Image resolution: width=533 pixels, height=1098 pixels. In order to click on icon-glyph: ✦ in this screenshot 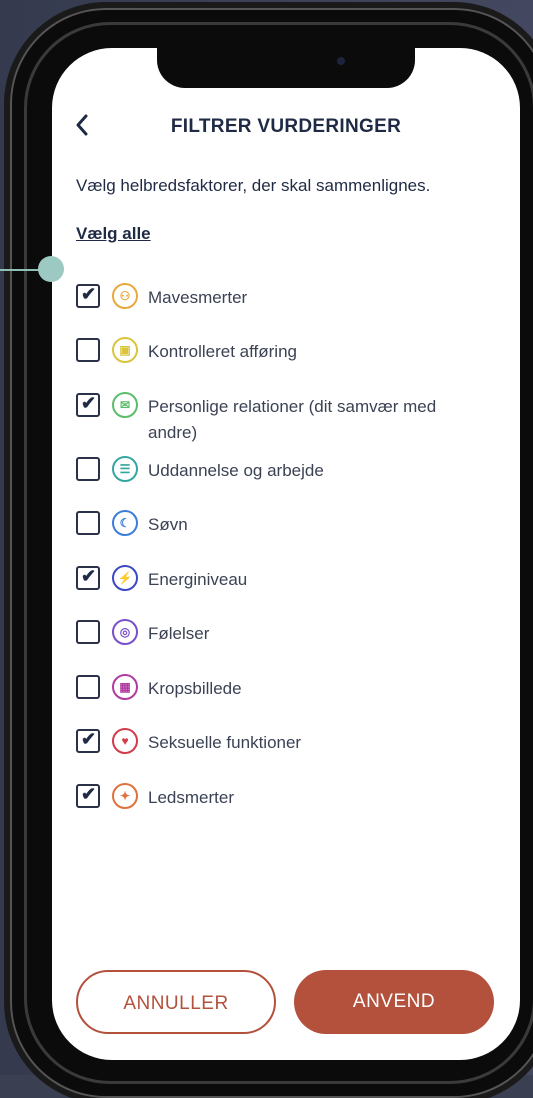, I will do `click(125, 796)`.